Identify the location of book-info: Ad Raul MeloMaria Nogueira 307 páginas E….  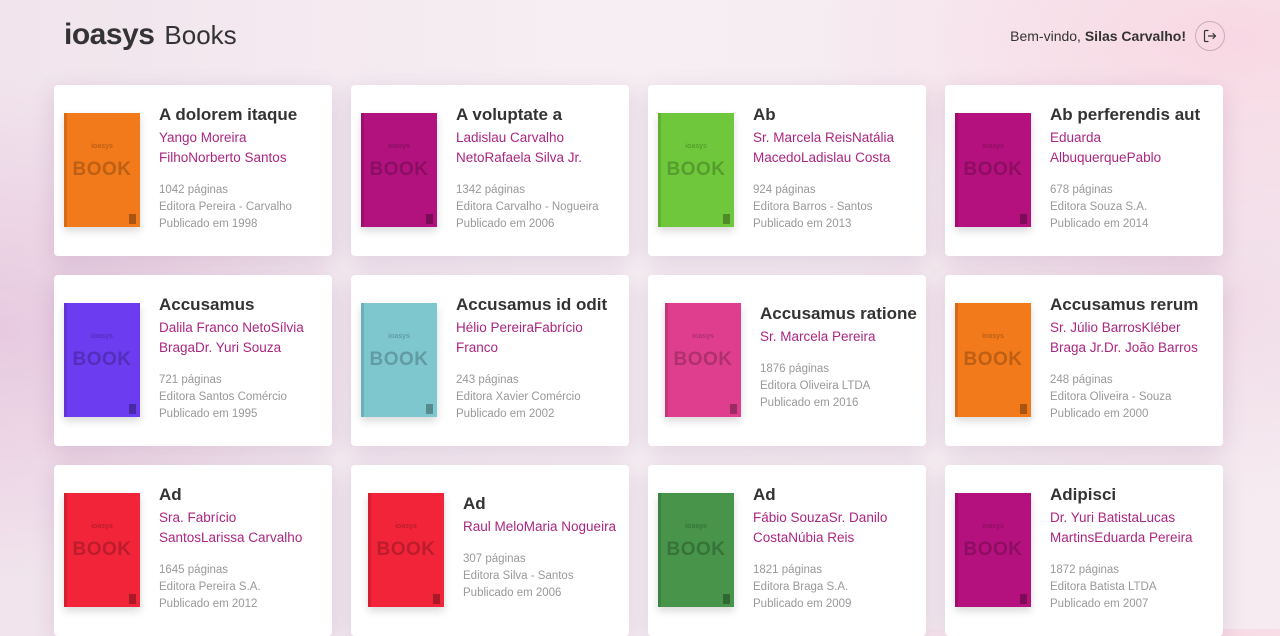
(536, 550).